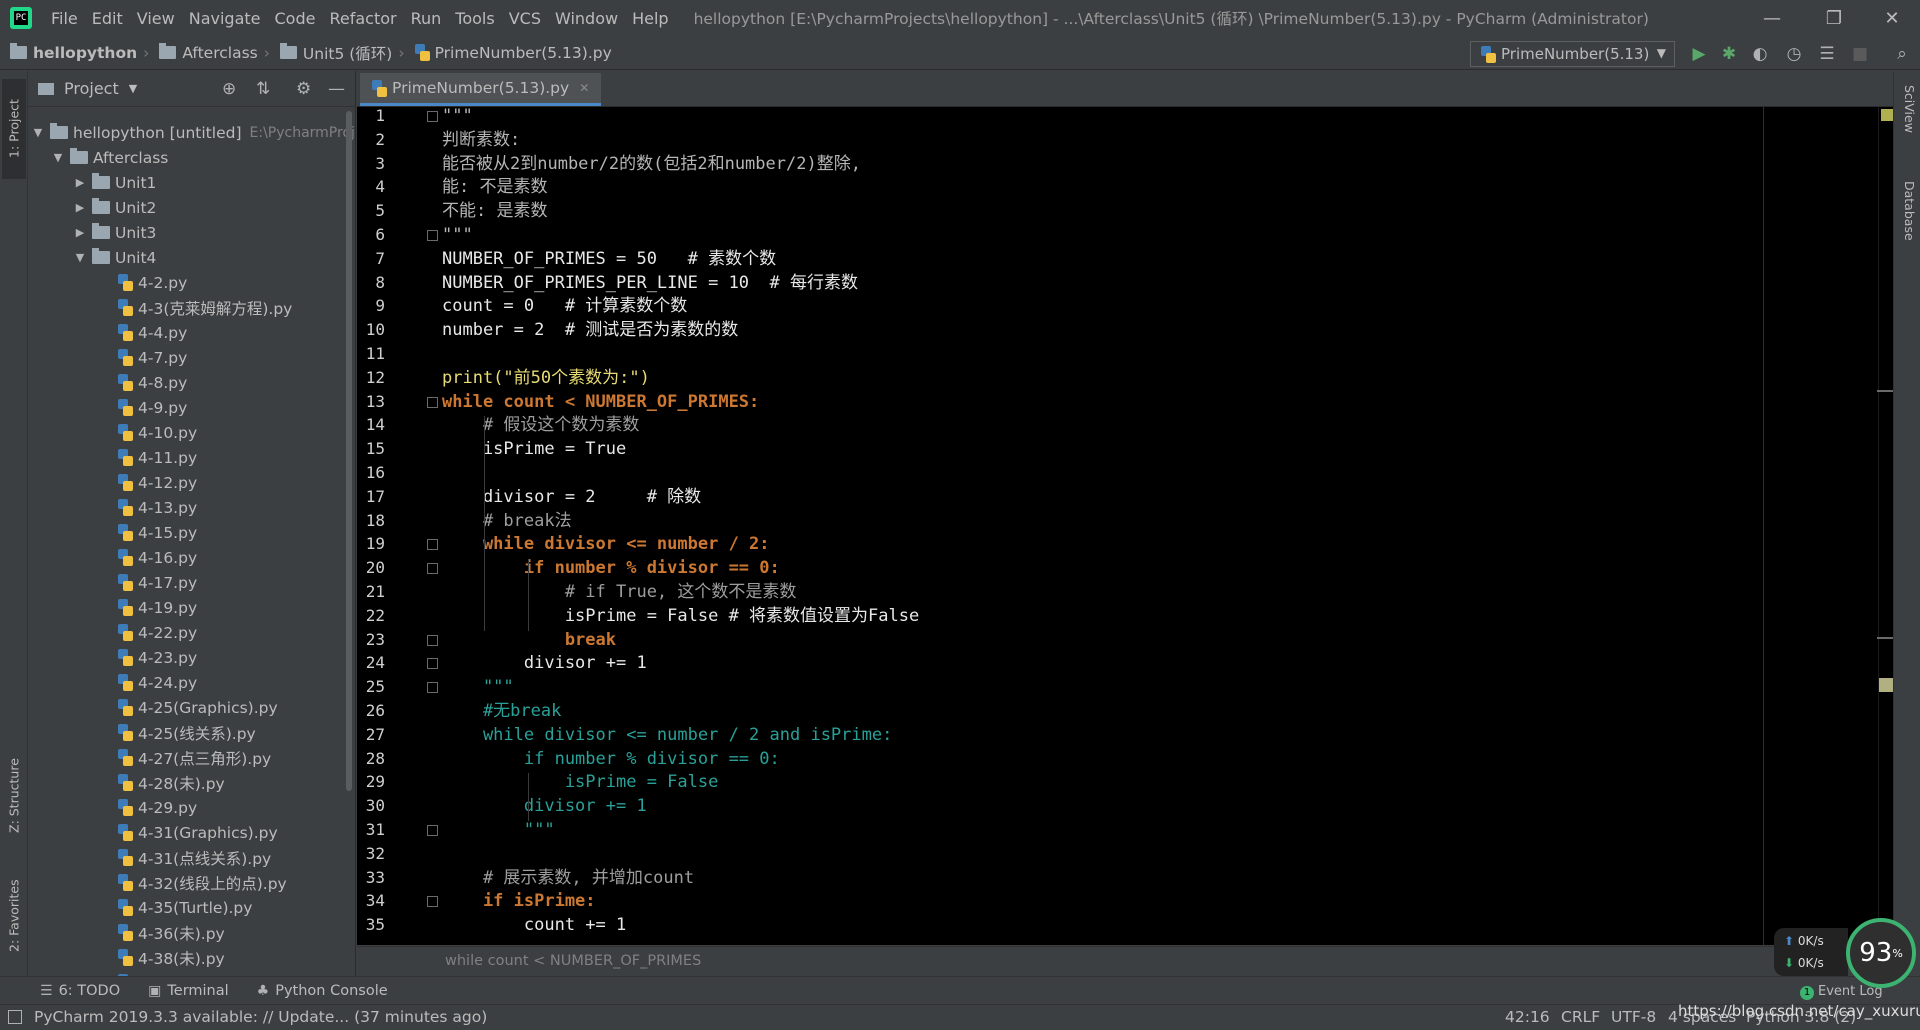  What do you see at coordinates (142, 382) in the screenshot?
I see `tree-file: 4-8.py` at bounding box center [142, 382].